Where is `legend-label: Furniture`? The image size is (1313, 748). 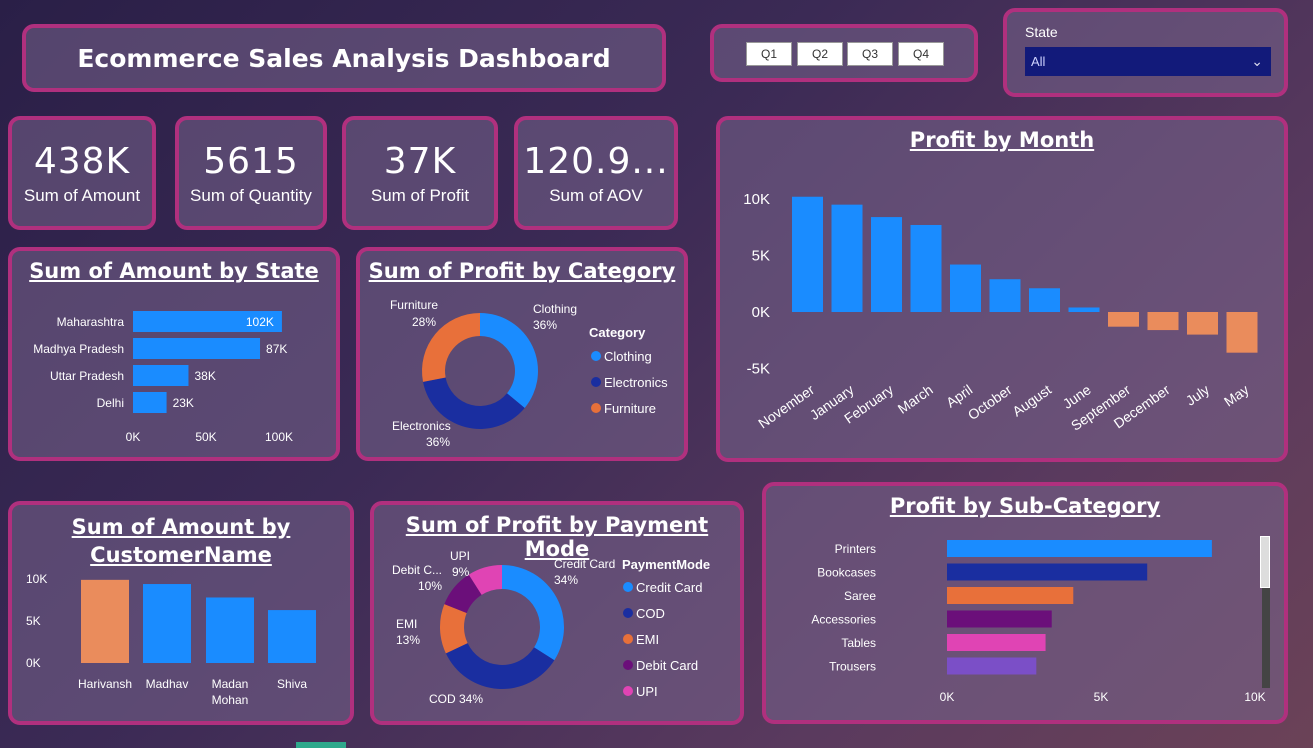
legend-label: Furniture is located at coordinates (630, 408).